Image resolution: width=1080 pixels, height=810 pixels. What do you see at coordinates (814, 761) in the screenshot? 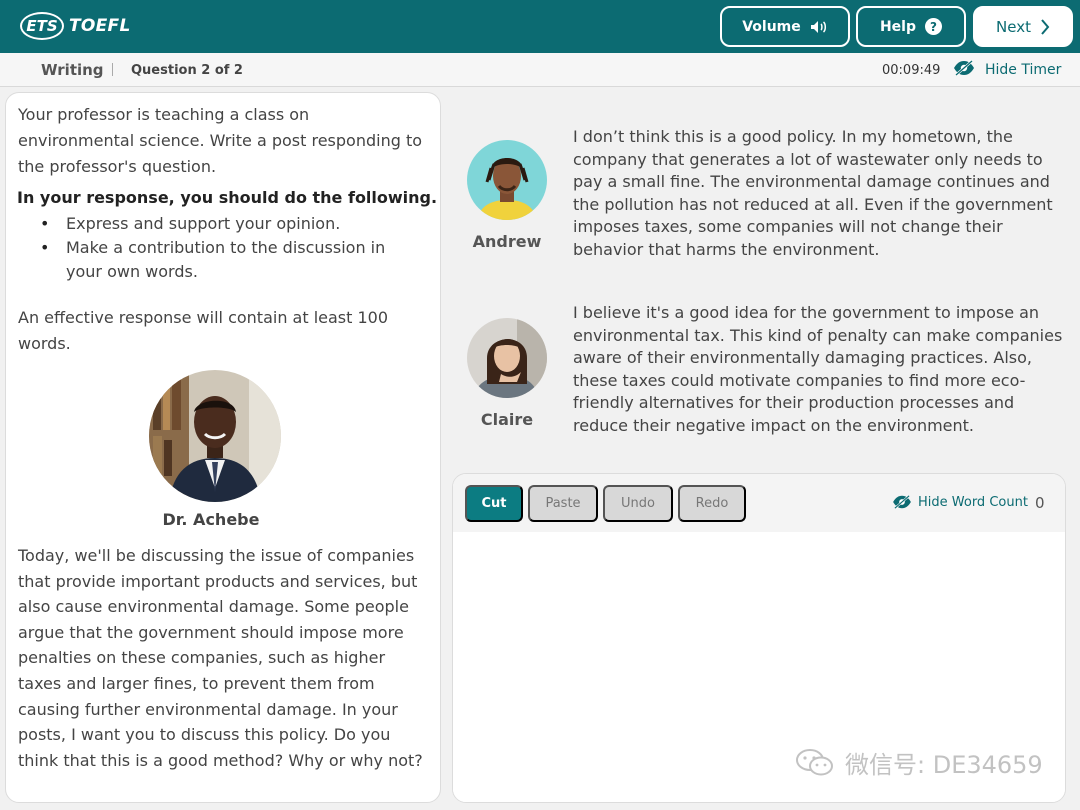
I see `wechat-icon` at bounding box center [814, 761].